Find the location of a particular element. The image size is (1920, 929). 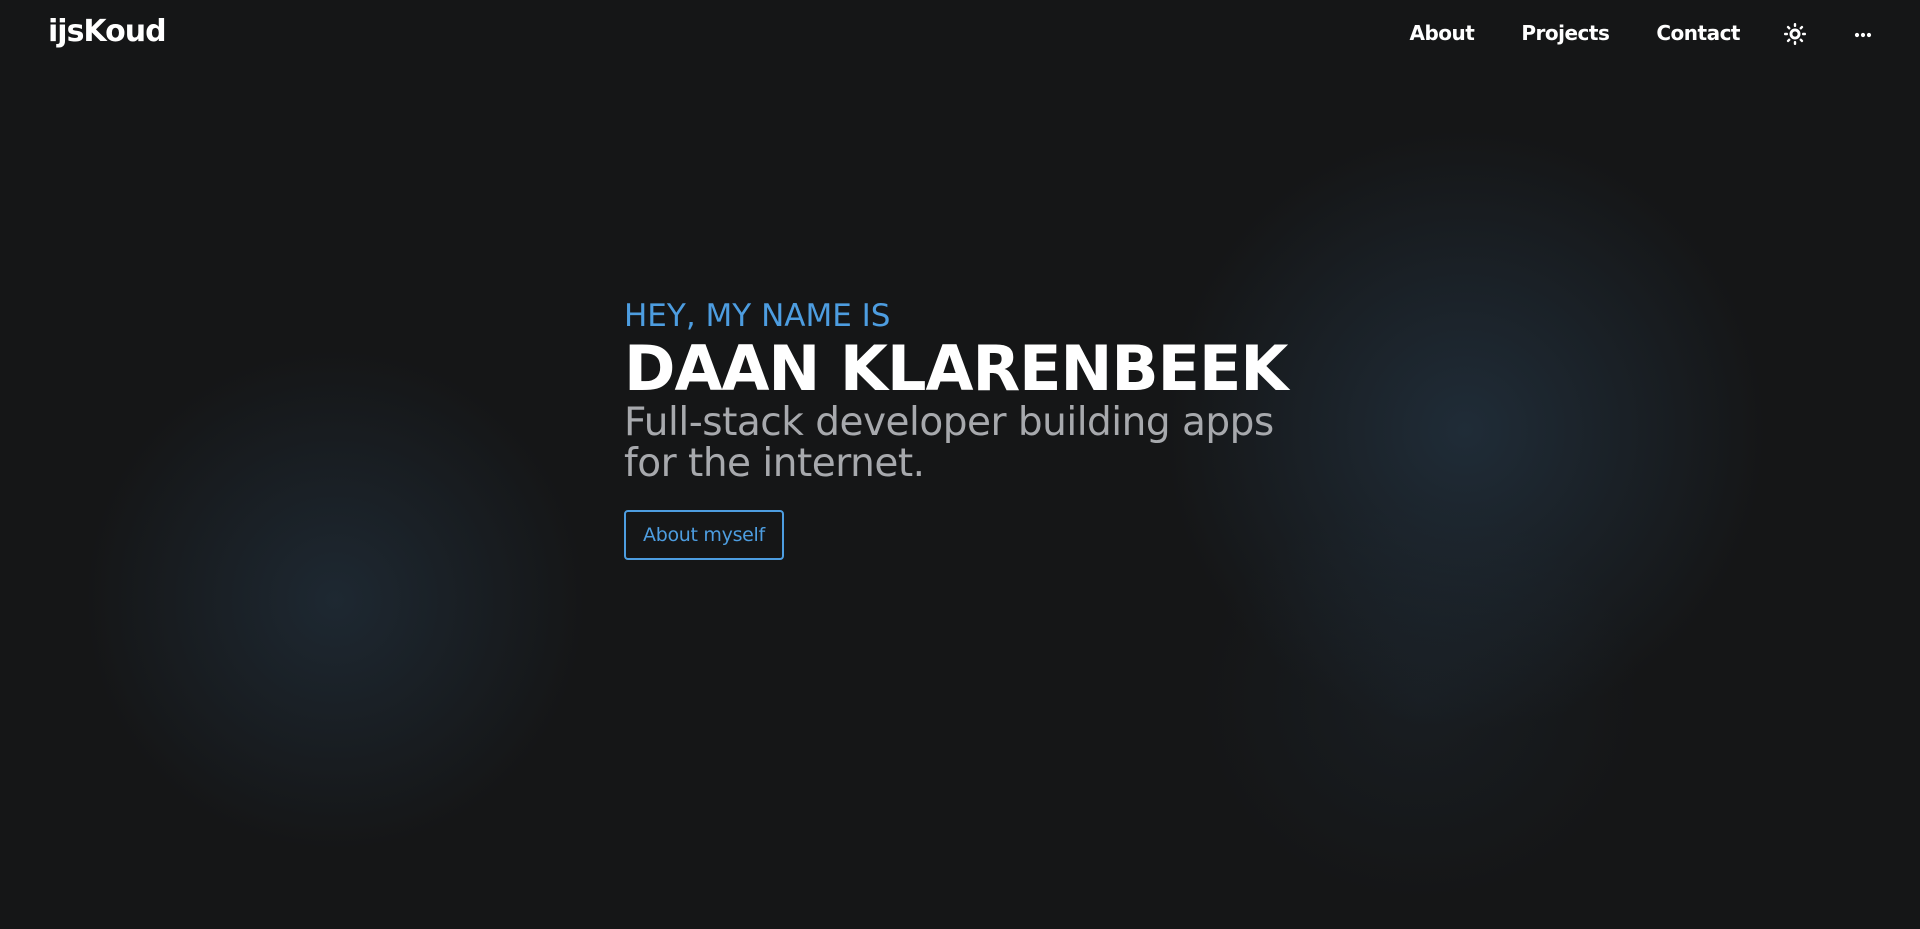

hero-name: DAAN KLARENBEEK is located at coordinates (956, 368).